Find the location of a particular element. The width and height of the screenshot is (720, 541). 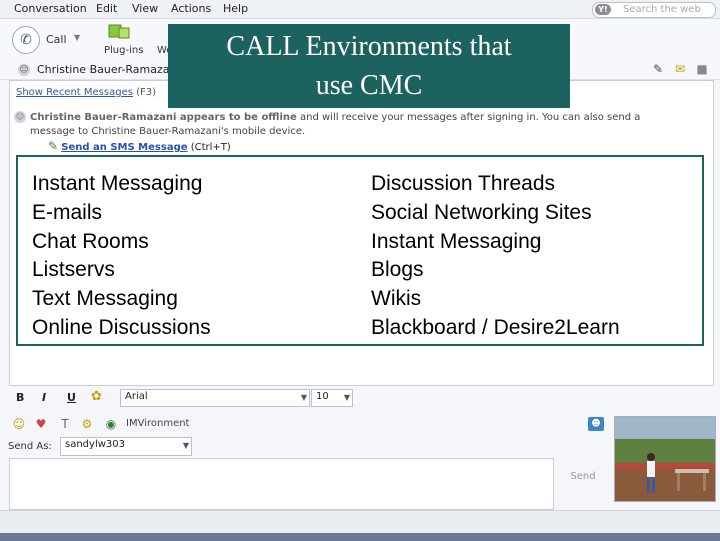

contact-card-icon: ■ is located at coordinates (702, 69).